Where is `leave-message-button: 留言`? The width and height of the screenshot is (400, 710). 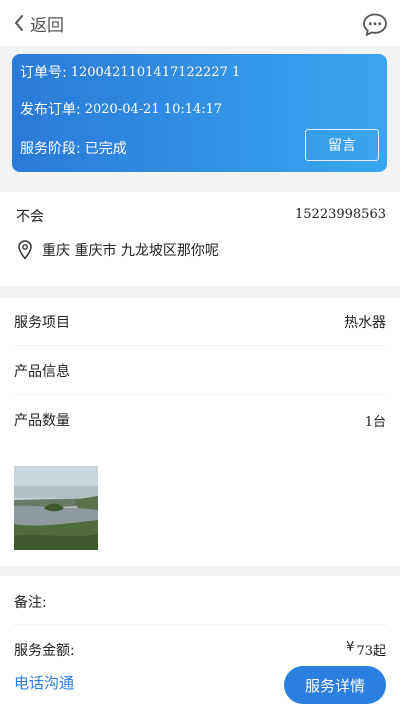
leave-message-button: 留言 is located at coordinates (342, 145).